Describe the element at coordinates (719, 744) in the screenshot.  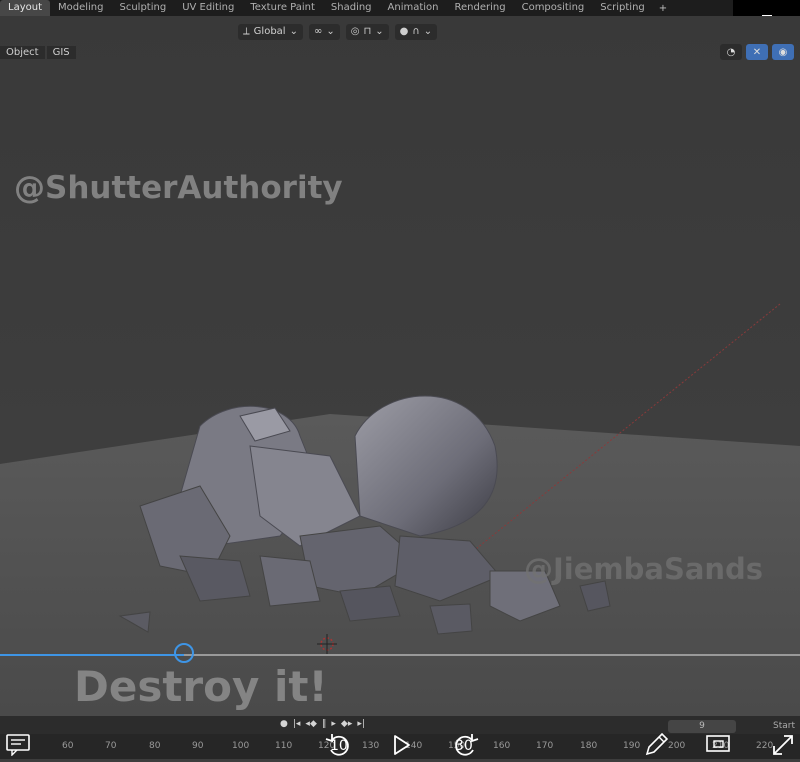
I see `picture-in-picture-icon` at that location.